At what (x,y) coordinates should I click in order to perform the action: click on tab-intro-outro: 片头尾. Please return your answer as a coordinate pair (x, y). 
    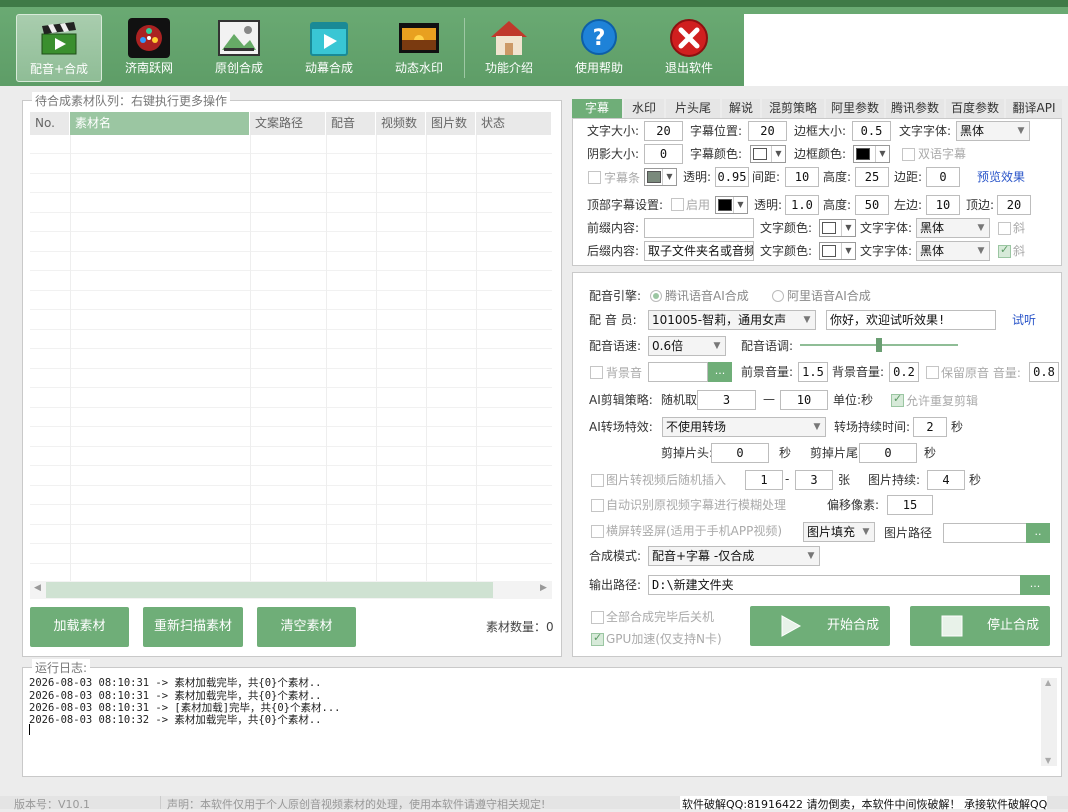
    Looking at the image, I should click on (693, 108).